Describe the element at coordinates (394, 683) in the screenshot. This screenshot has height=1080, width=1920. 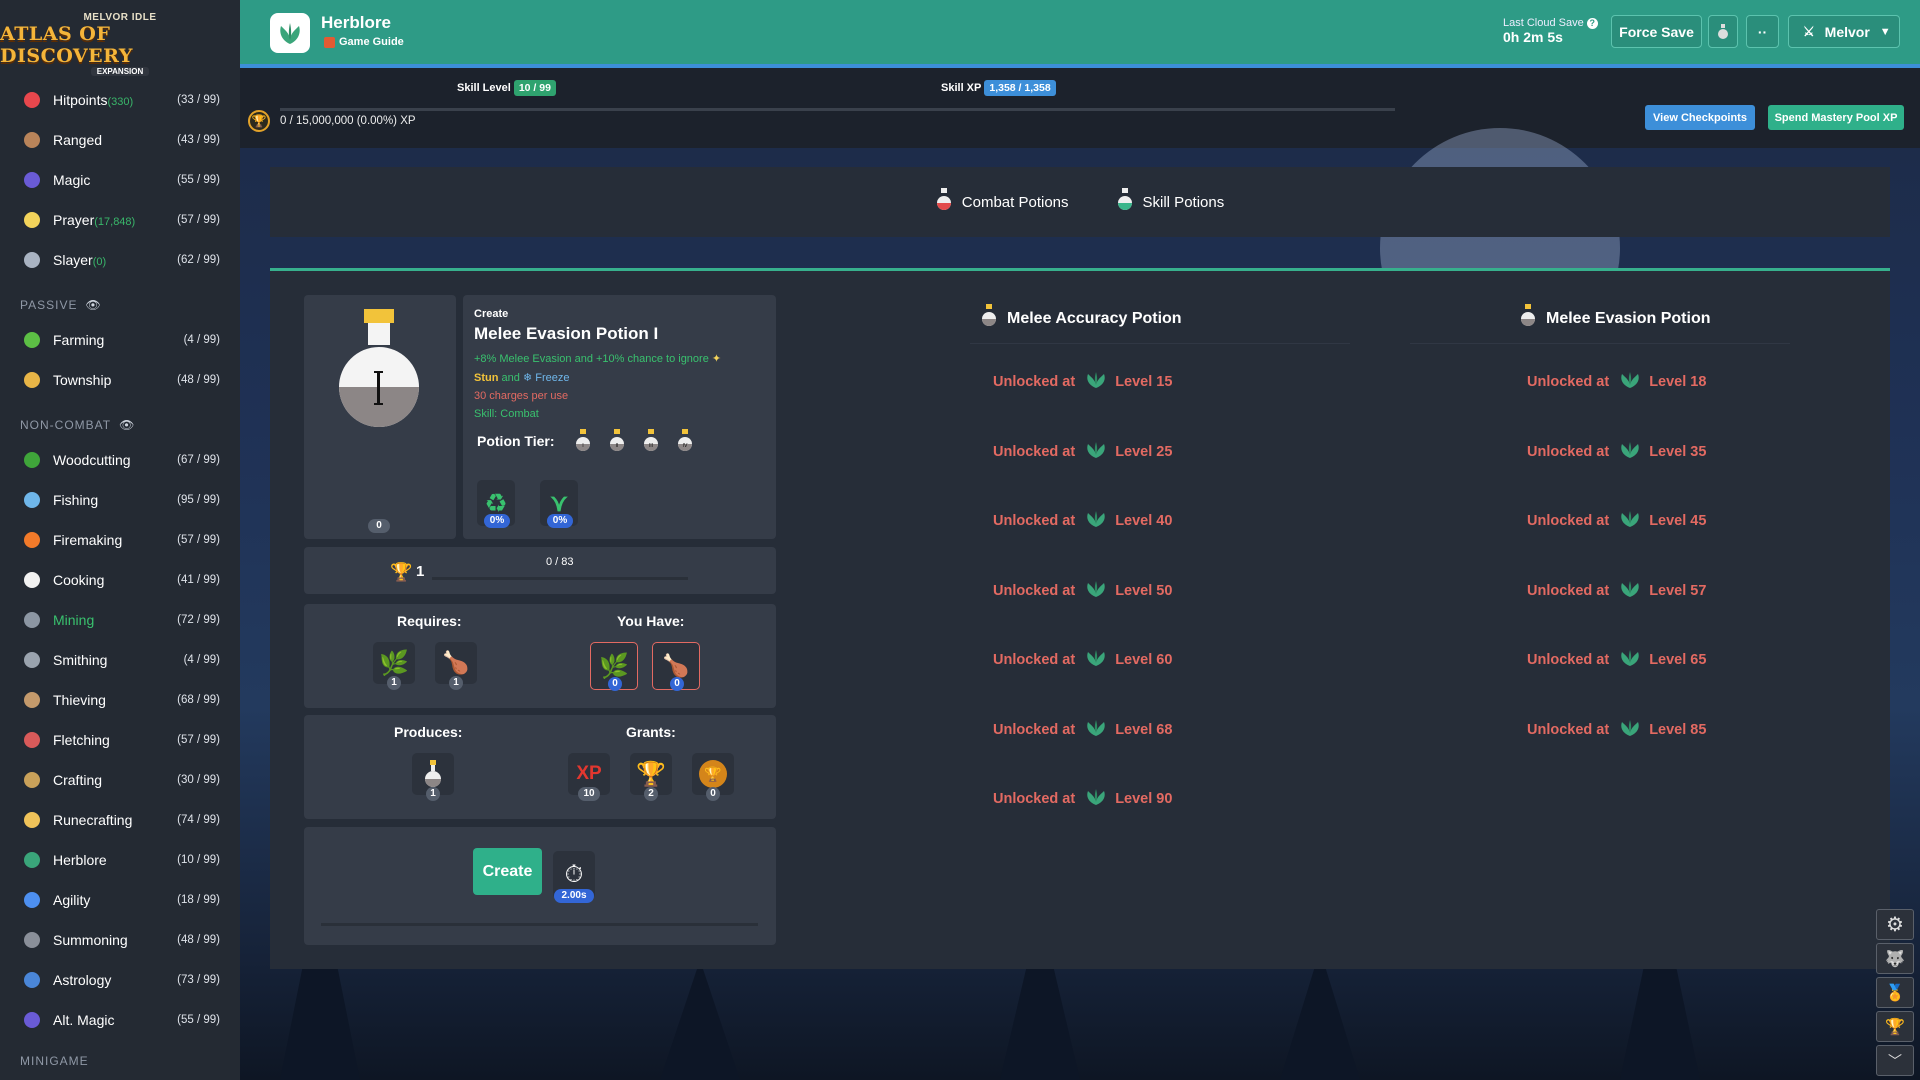
I see `require-count: 1` at that location.